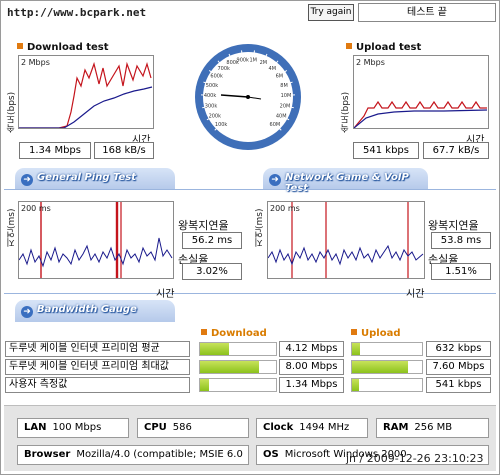 The width and height of the screenshot is (500, 475). I want to click on gauge-tick-label: 4M, so click(273, 69).